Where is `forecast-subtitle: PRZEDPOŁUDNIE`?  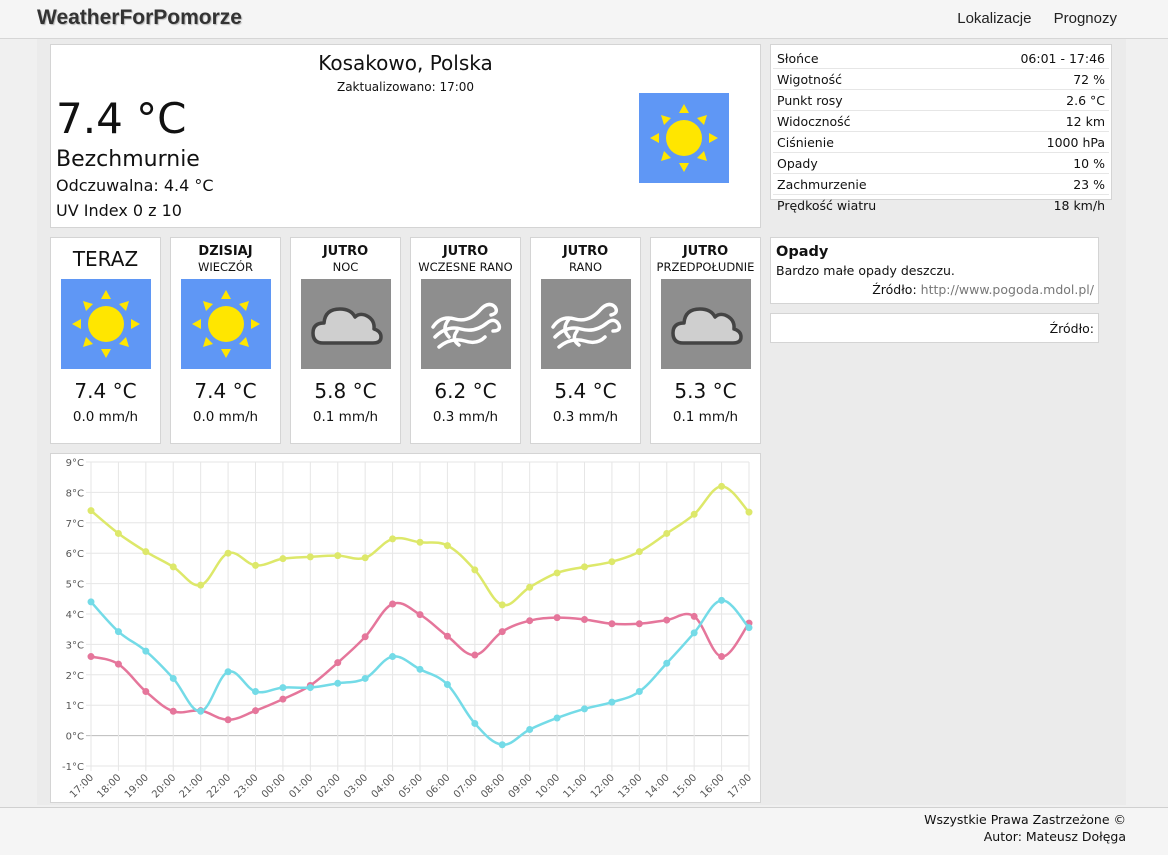 forecast-subtitle: PRZEDPOŁUDNIE is located at coordinates (705, 267).